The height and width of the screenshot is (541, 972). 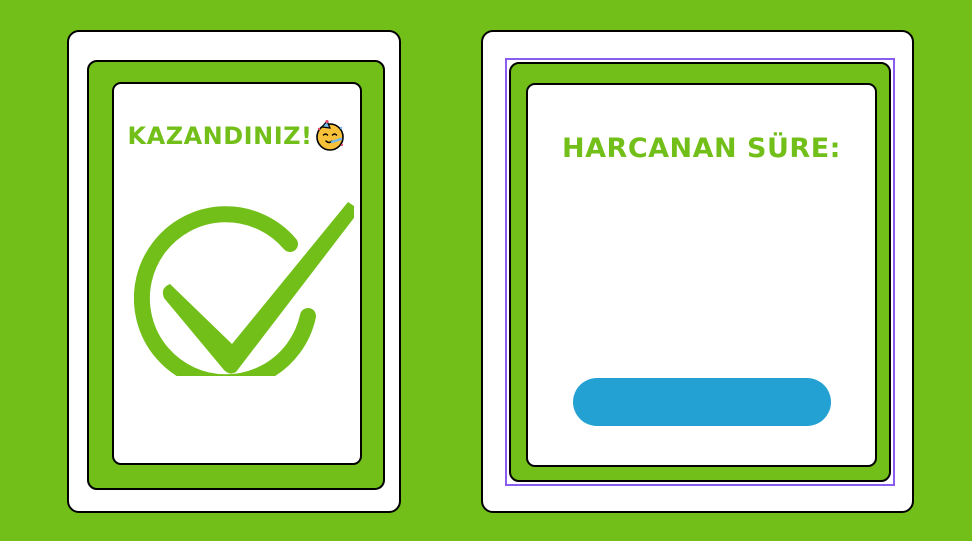 I want to click on party-face-icon, so click(x=330, y=135).